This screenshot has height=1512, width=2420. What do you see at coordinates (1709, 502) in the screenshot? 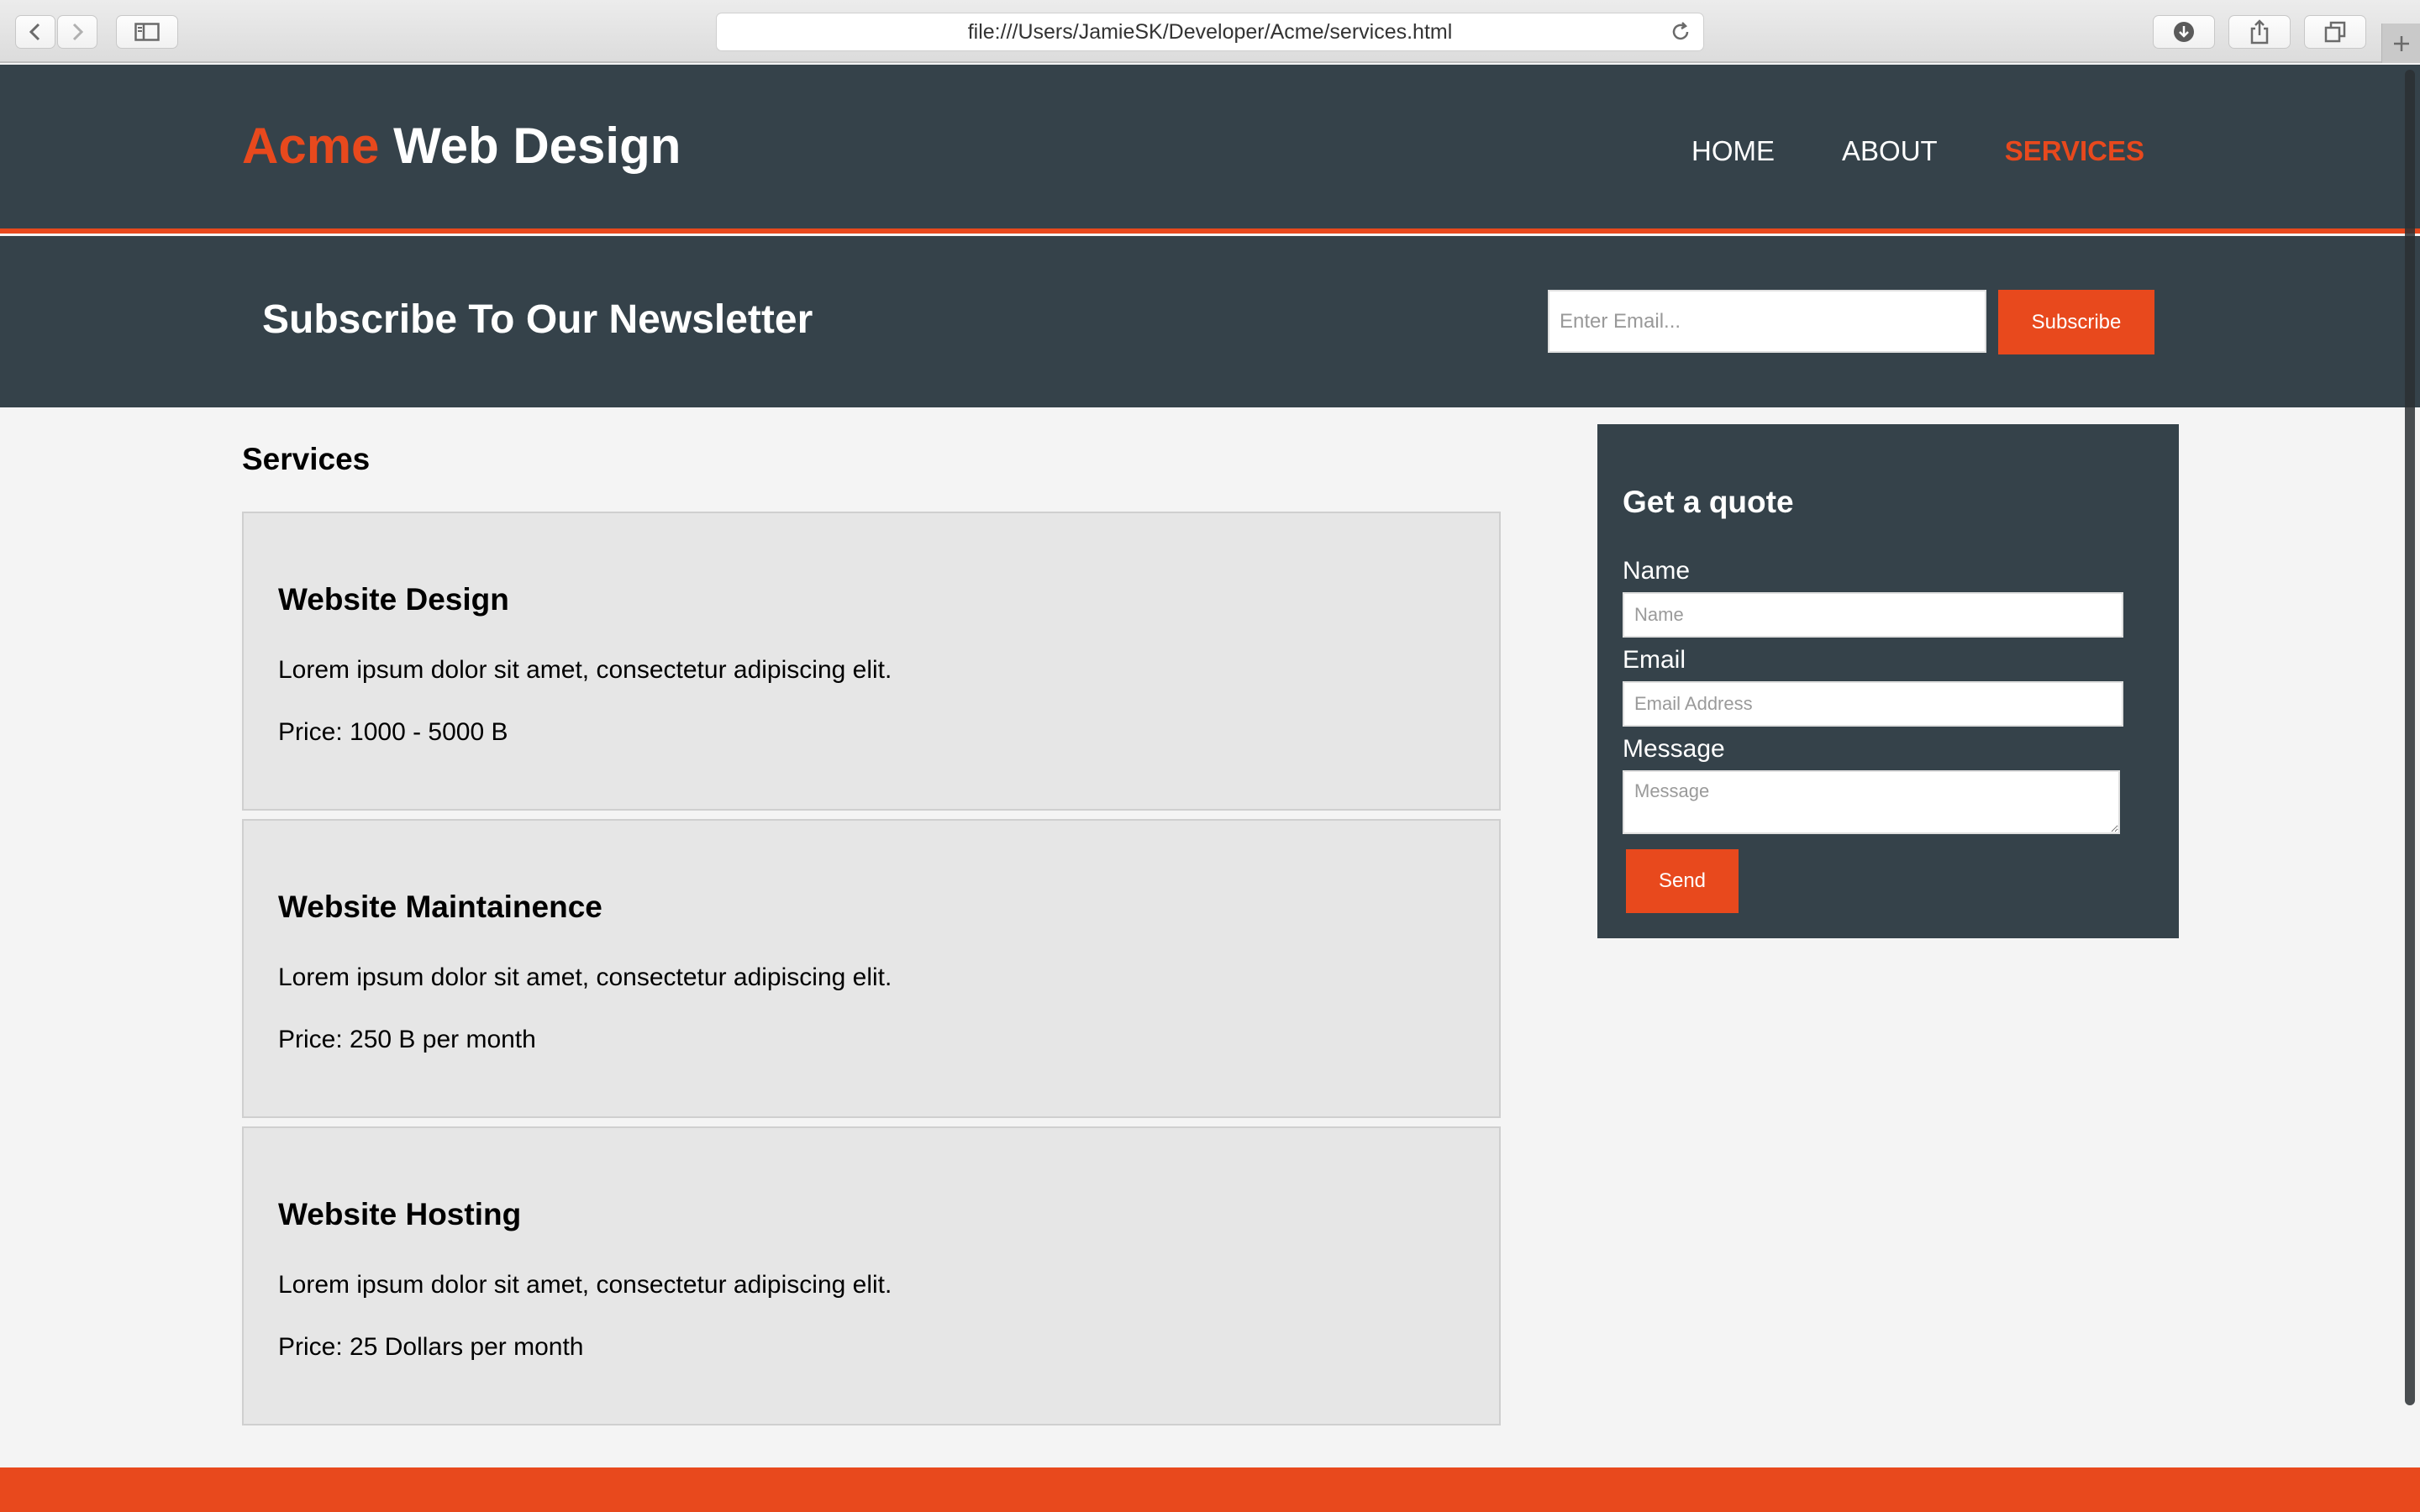
I see `quote-title: Get a quote` at bounding box center [1709, 502].